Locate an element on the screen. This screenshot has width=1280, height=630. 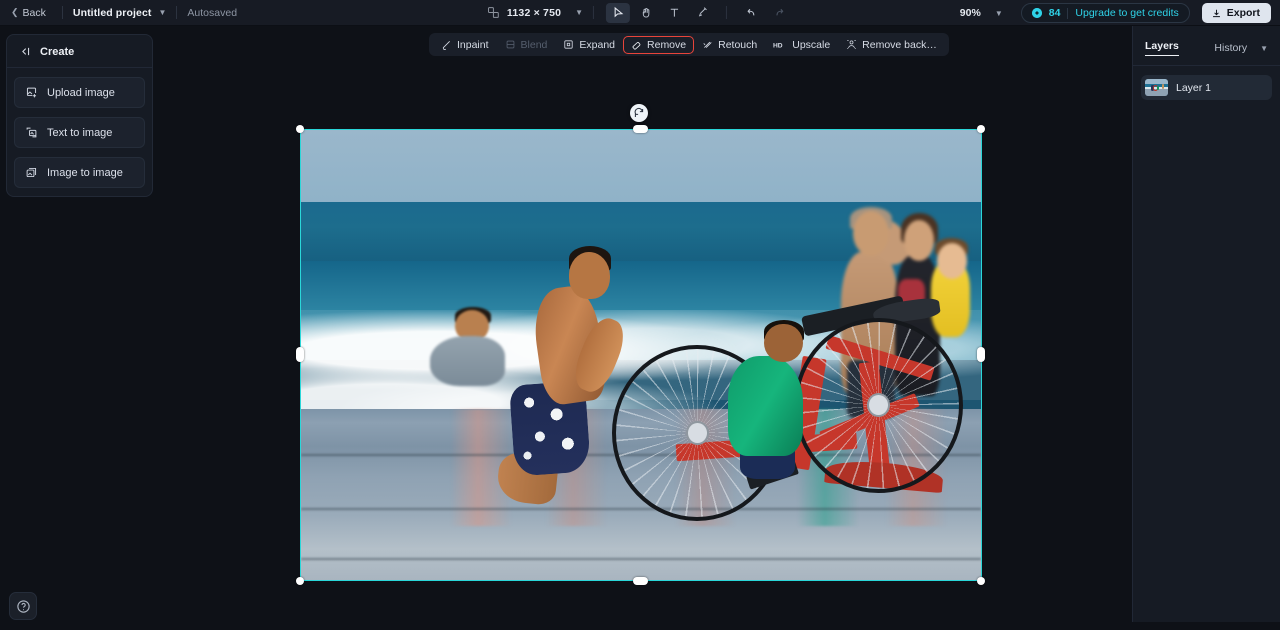
autosaved-status: Autosaved is located at coordinates (212, 12).